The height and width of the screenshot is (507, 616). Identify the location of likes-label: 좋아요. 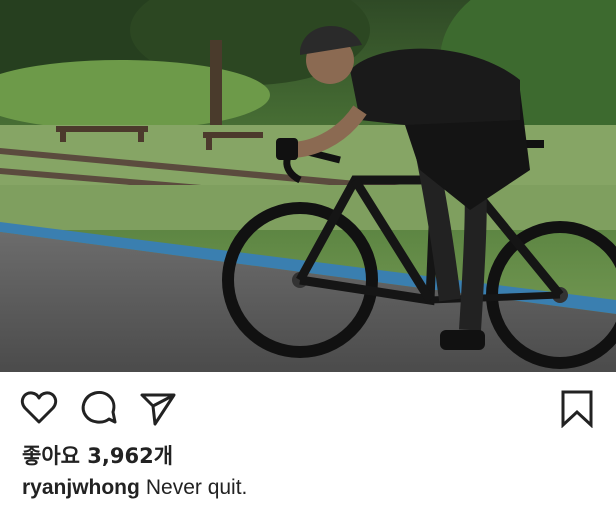
(51, 456).